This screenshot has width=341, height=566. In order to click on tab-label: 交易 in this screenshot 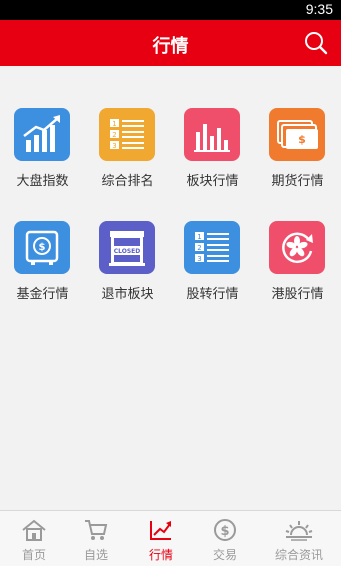, I will do `click(224, 555)`.